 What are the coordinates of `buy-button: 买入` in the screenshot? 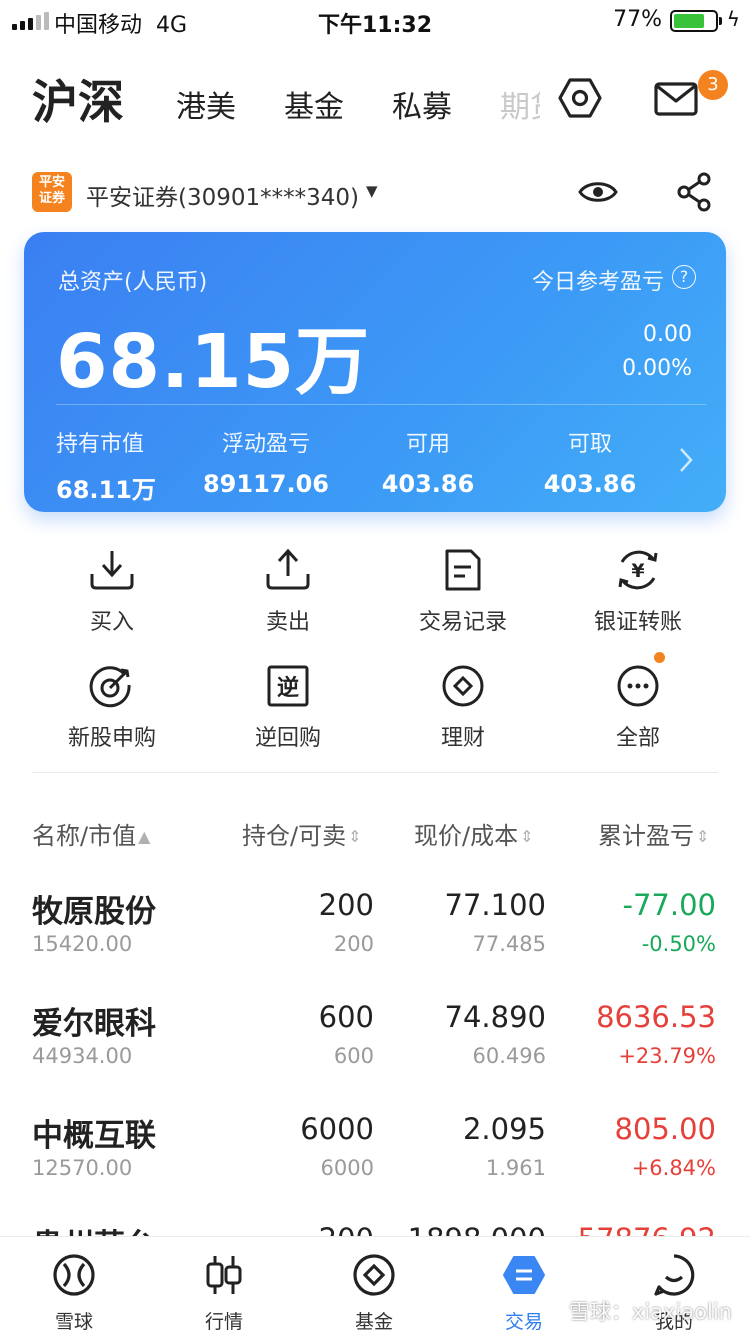 It's located at (112, 591).